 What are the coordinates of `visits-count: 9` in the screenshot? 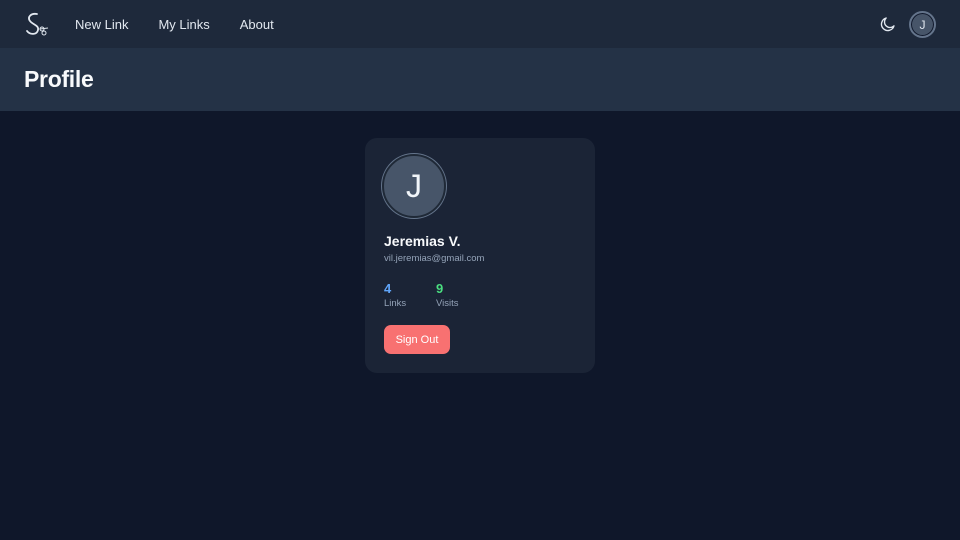 It's located at (440, 288).